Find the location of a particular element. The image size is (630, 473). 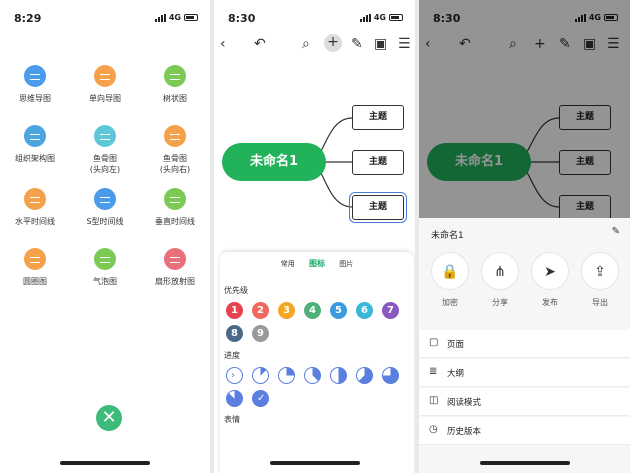

priority-3-icon: 3 is located at coordinates (286, 310).